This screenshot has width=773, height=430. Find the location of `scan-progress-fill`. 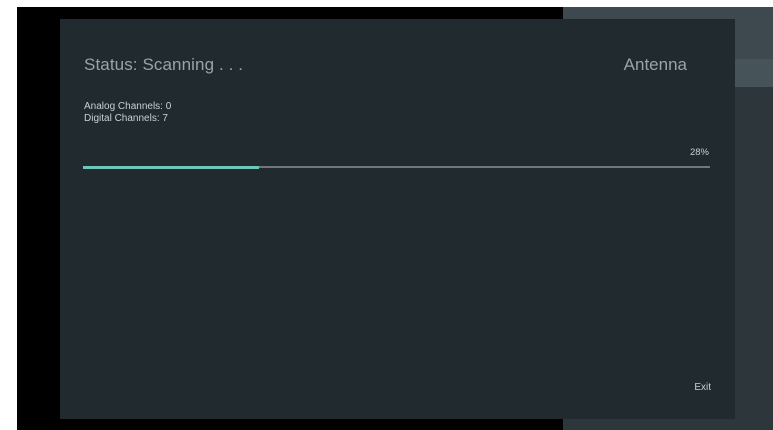

scan-progress-fill is located at coordinates (171, 167).